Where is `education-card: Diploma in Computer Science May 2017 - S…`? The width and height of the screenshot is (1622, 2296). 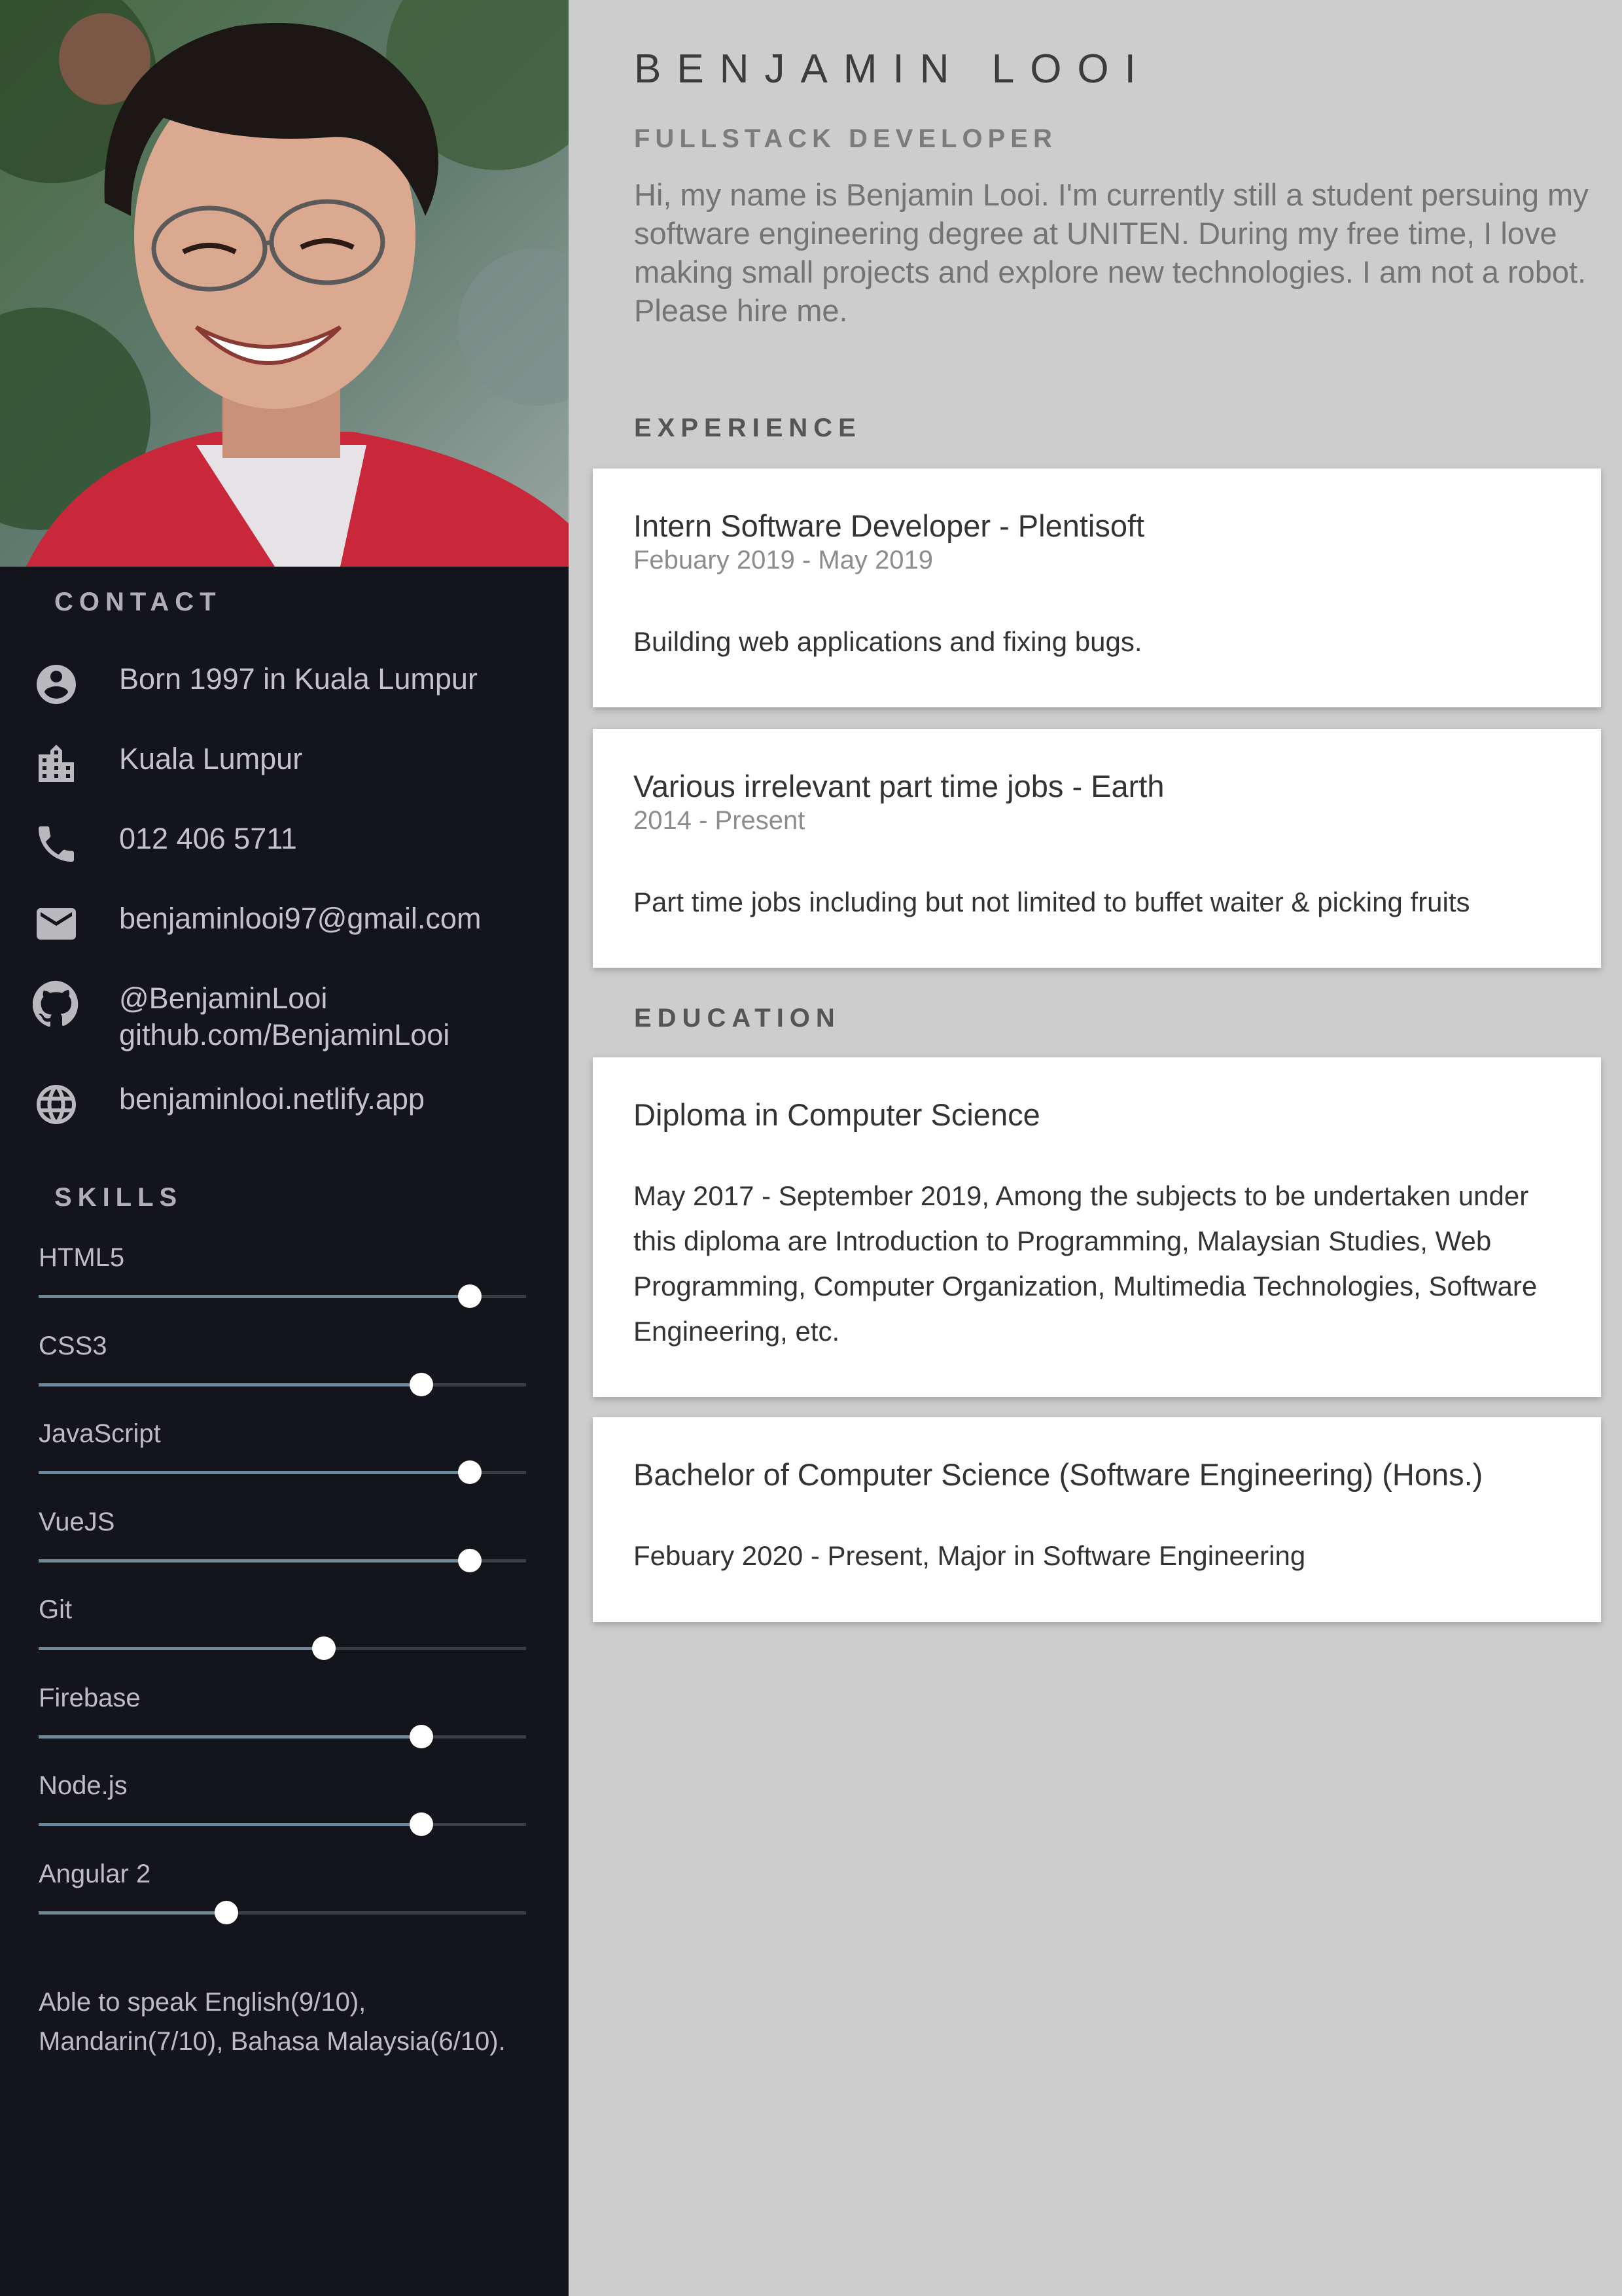
education-card: Diploma in Computer Science May 2017 - S… is located at coordinates (1097, 1227).